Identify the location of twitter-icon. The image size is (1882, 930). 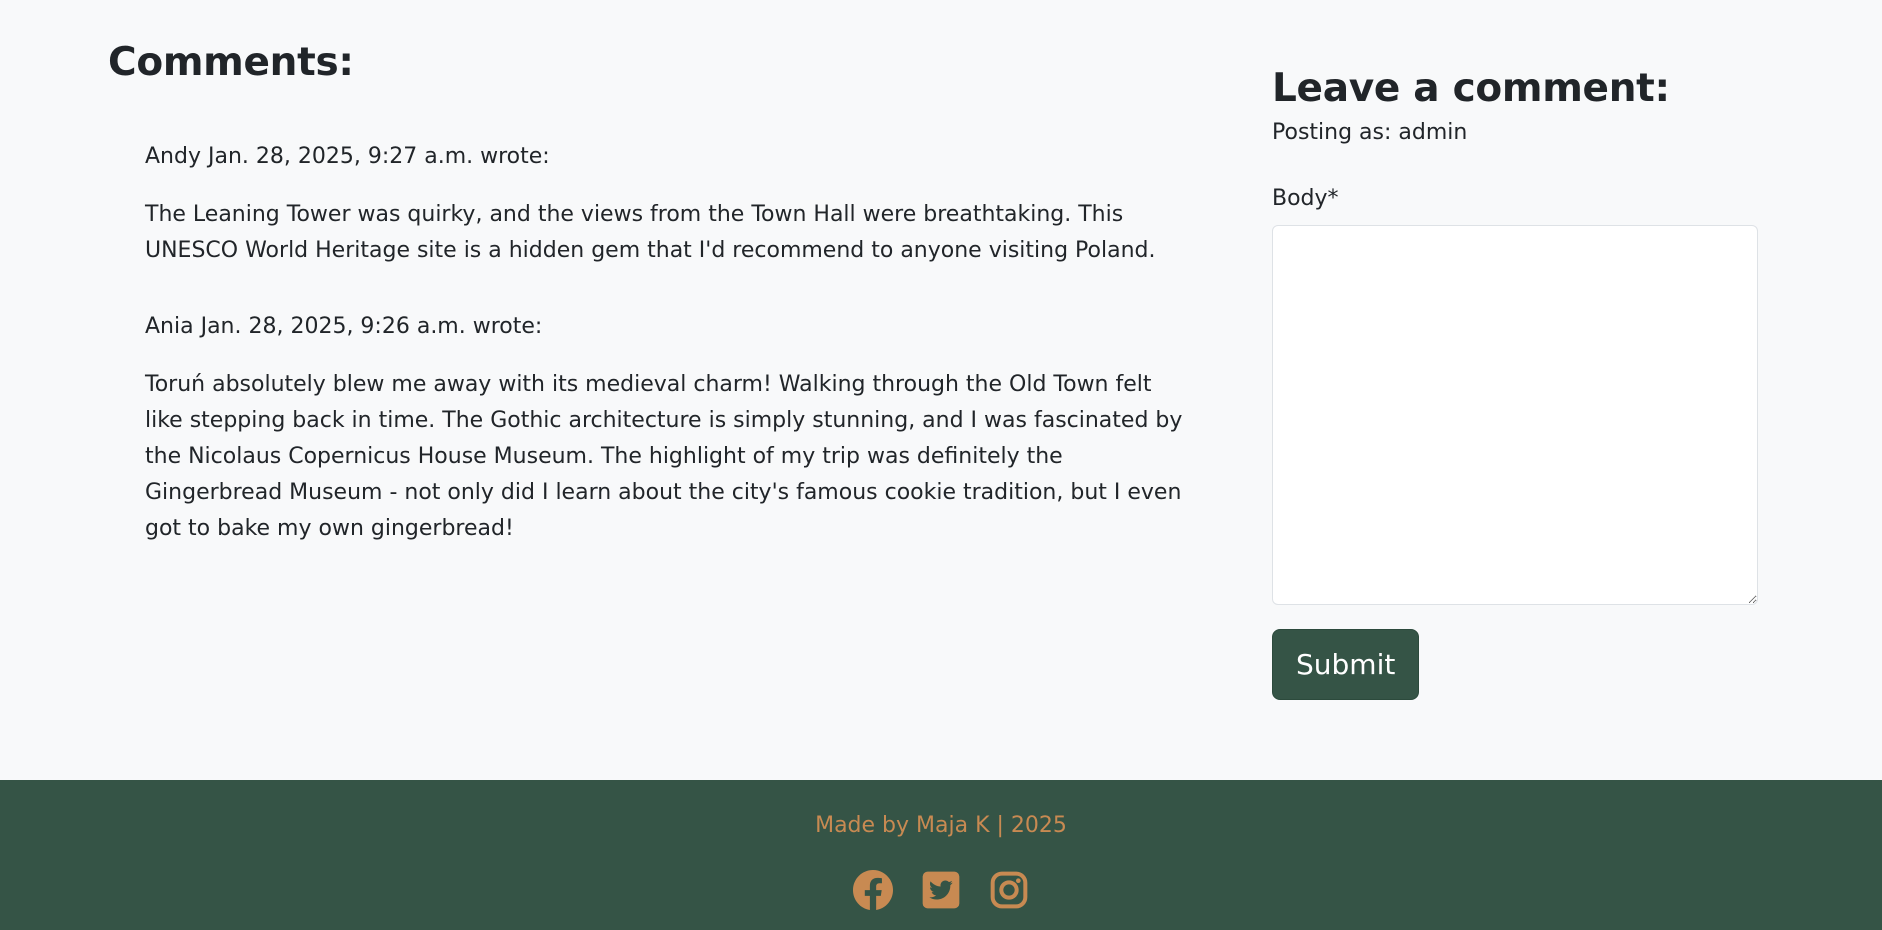
(941, 890).